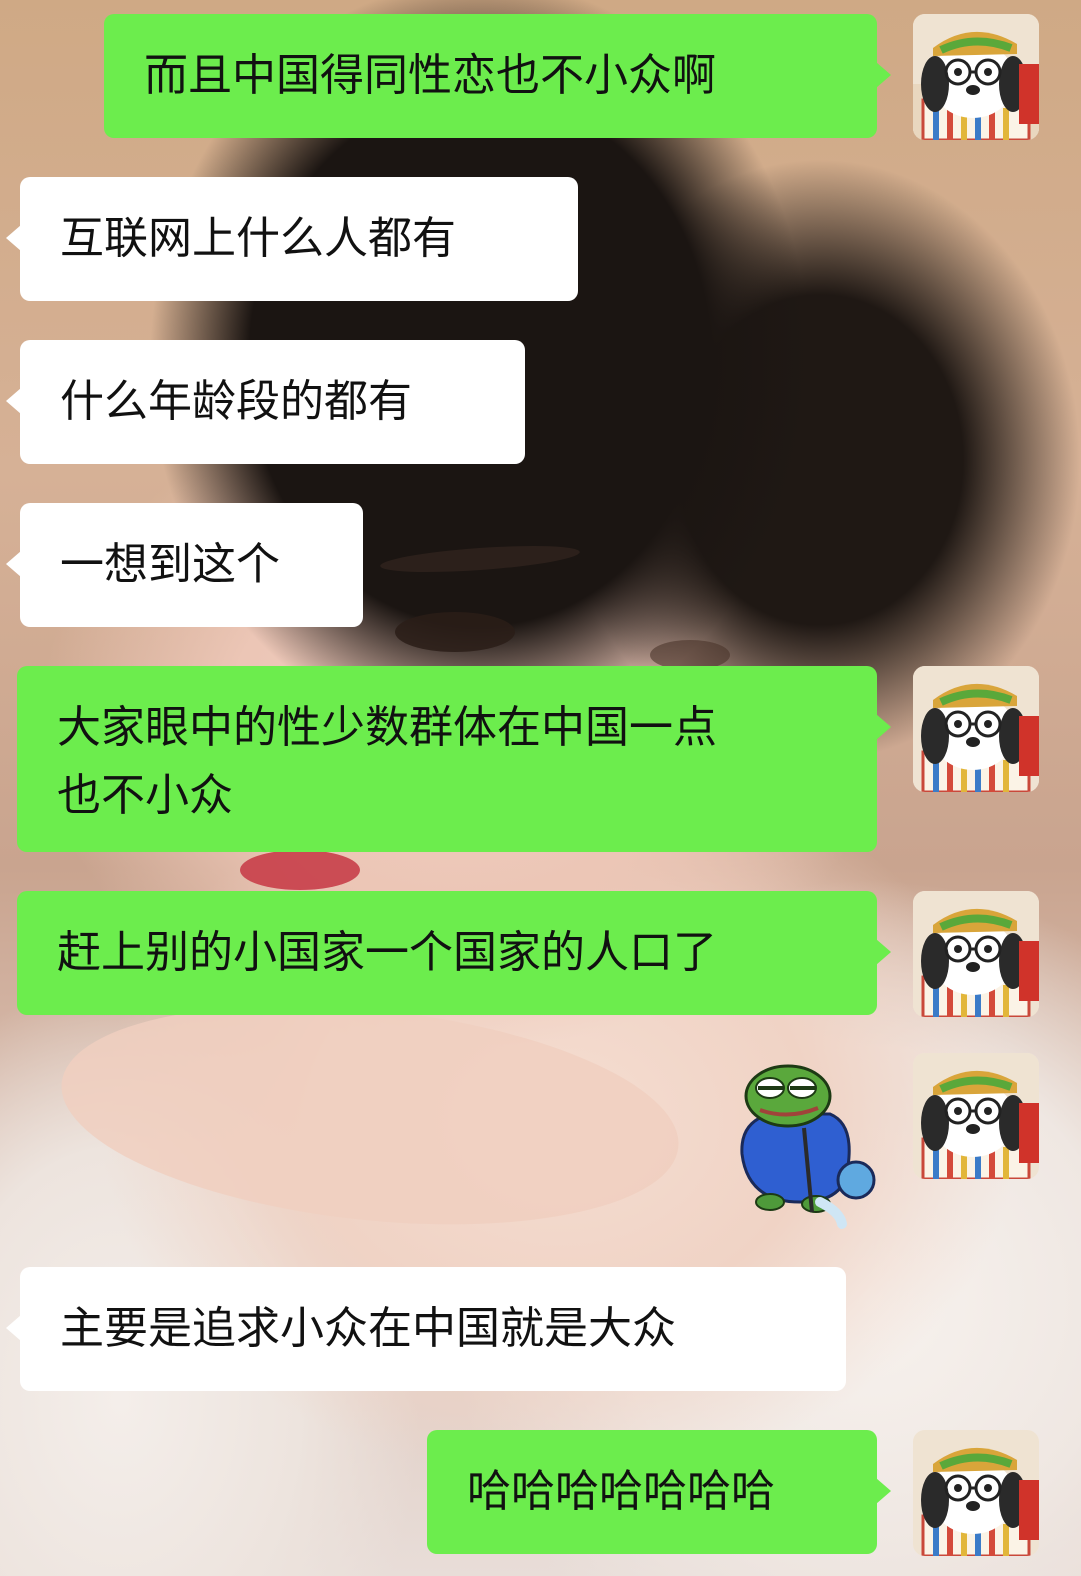 The image size is (1081, 1576). I want to click on received-message-bubble: 什么年龄段的都有, so click(265, 402).